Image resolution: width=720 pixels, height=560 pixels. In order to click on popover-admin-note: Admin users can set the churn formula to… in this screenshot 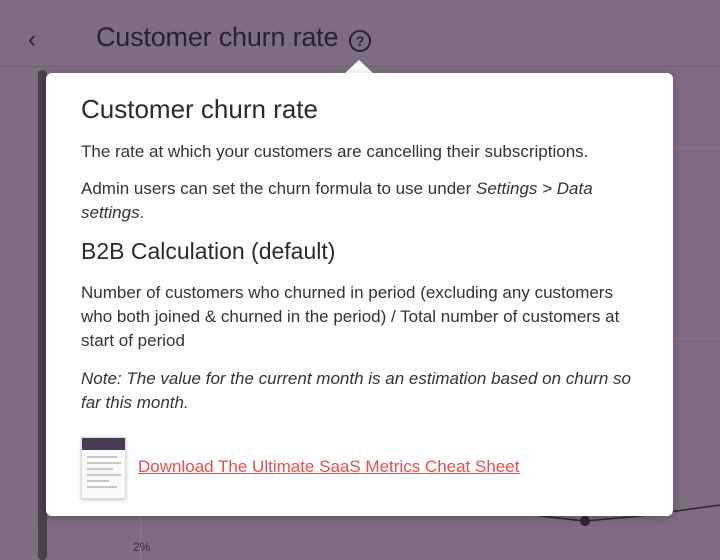, I will do `click(361, 201)`.